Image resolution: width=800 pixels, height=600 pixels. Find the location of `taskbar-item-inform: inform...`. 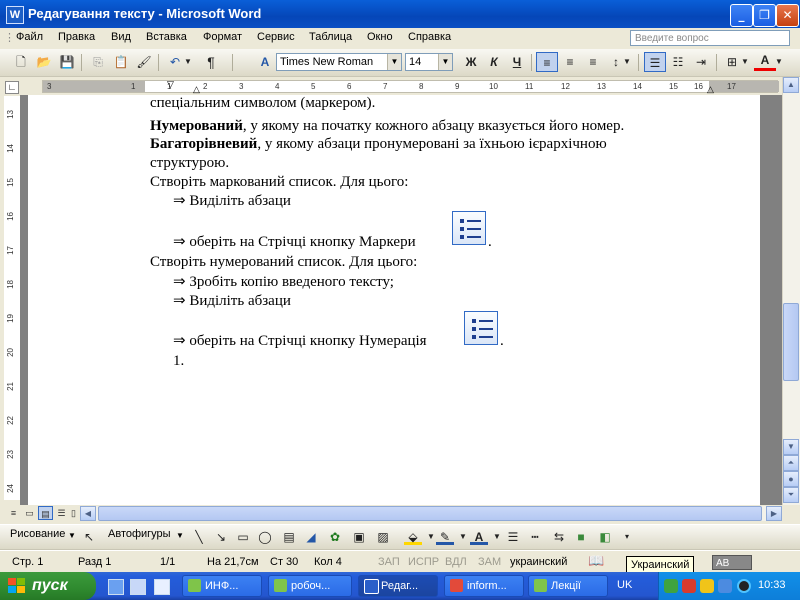

taskbar-item-inform: inform... is located at coordinates (484, 586).